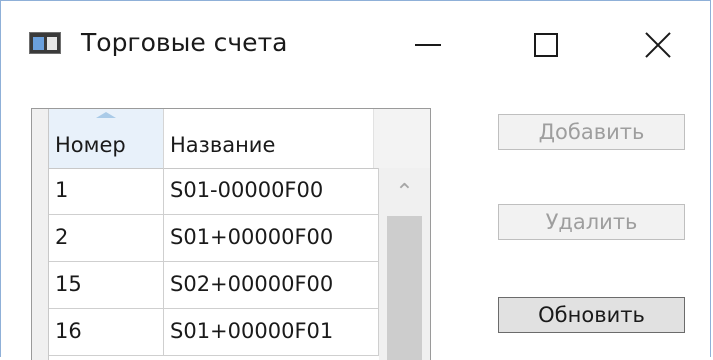  What do you see at coordinates (90, 145) in the screenshot?
I see `column-header-label: Номер` at bounding box center [90, 145].